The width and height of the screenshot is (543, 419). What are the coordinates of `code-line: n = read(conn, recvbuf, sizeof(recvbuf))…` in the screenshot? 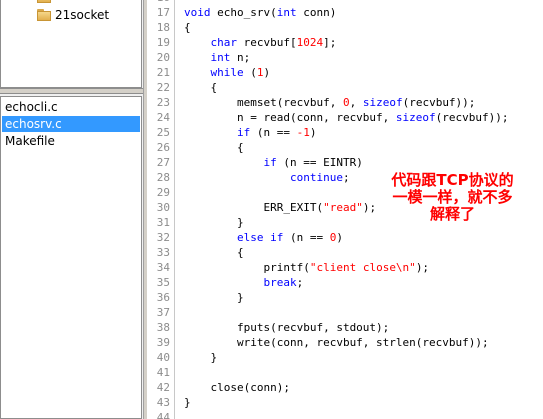 It's located at (346, 117).